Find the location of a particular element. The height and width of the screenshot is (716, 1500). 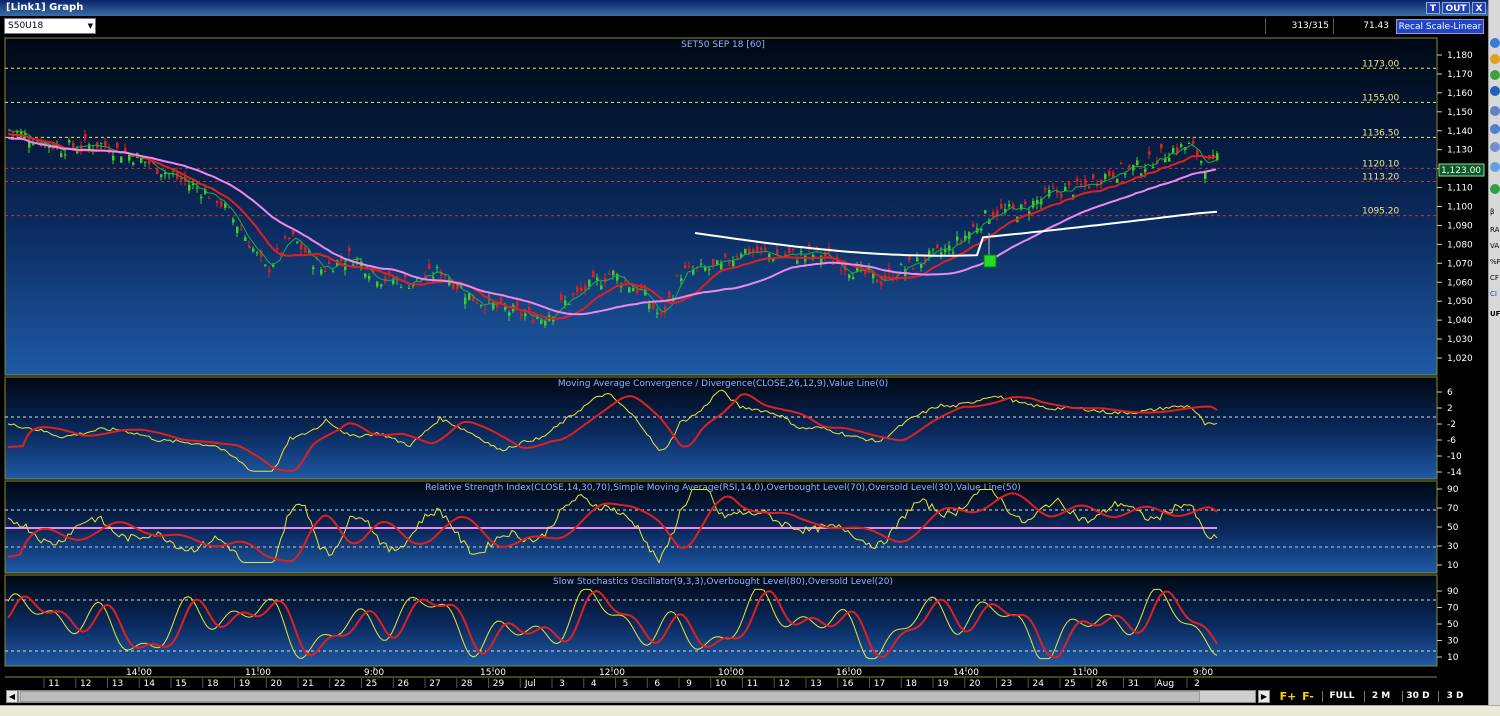

symbol-selector: S50U18 ▼ is located at coordinates (50, 26).